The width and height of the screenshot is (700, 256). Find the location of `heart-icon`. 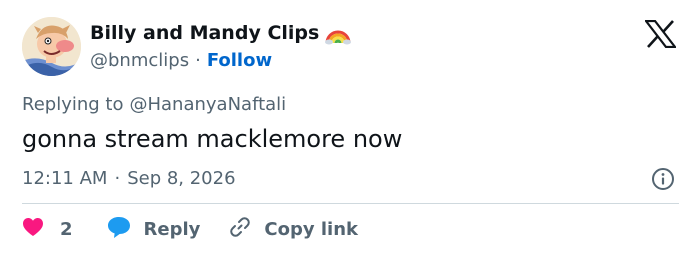

heart-icon is located at coordinates (33, 229).